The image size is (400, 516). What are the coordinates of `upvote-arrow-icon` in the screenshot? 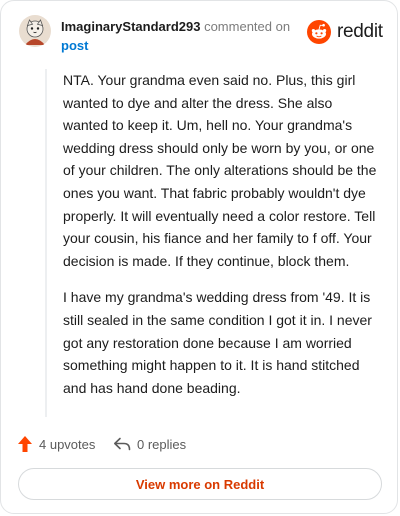 It's located at (25, 444).